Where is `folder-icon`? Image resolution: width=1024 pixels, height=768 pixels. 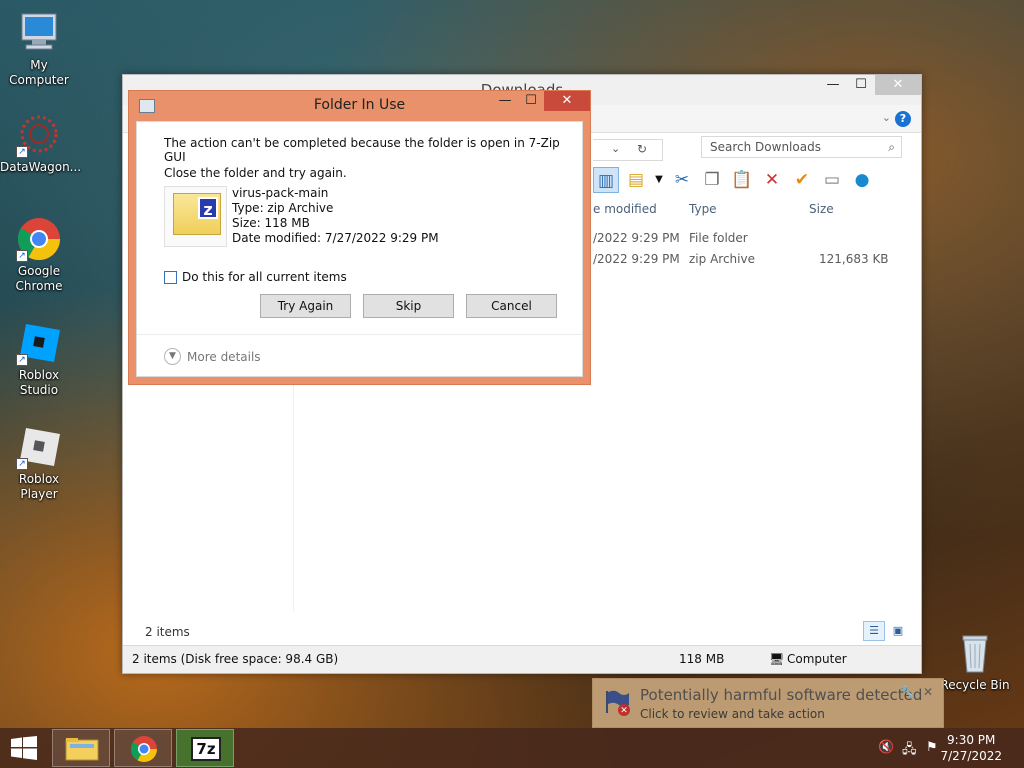 folder-icon is located at coordinates (82, 749).